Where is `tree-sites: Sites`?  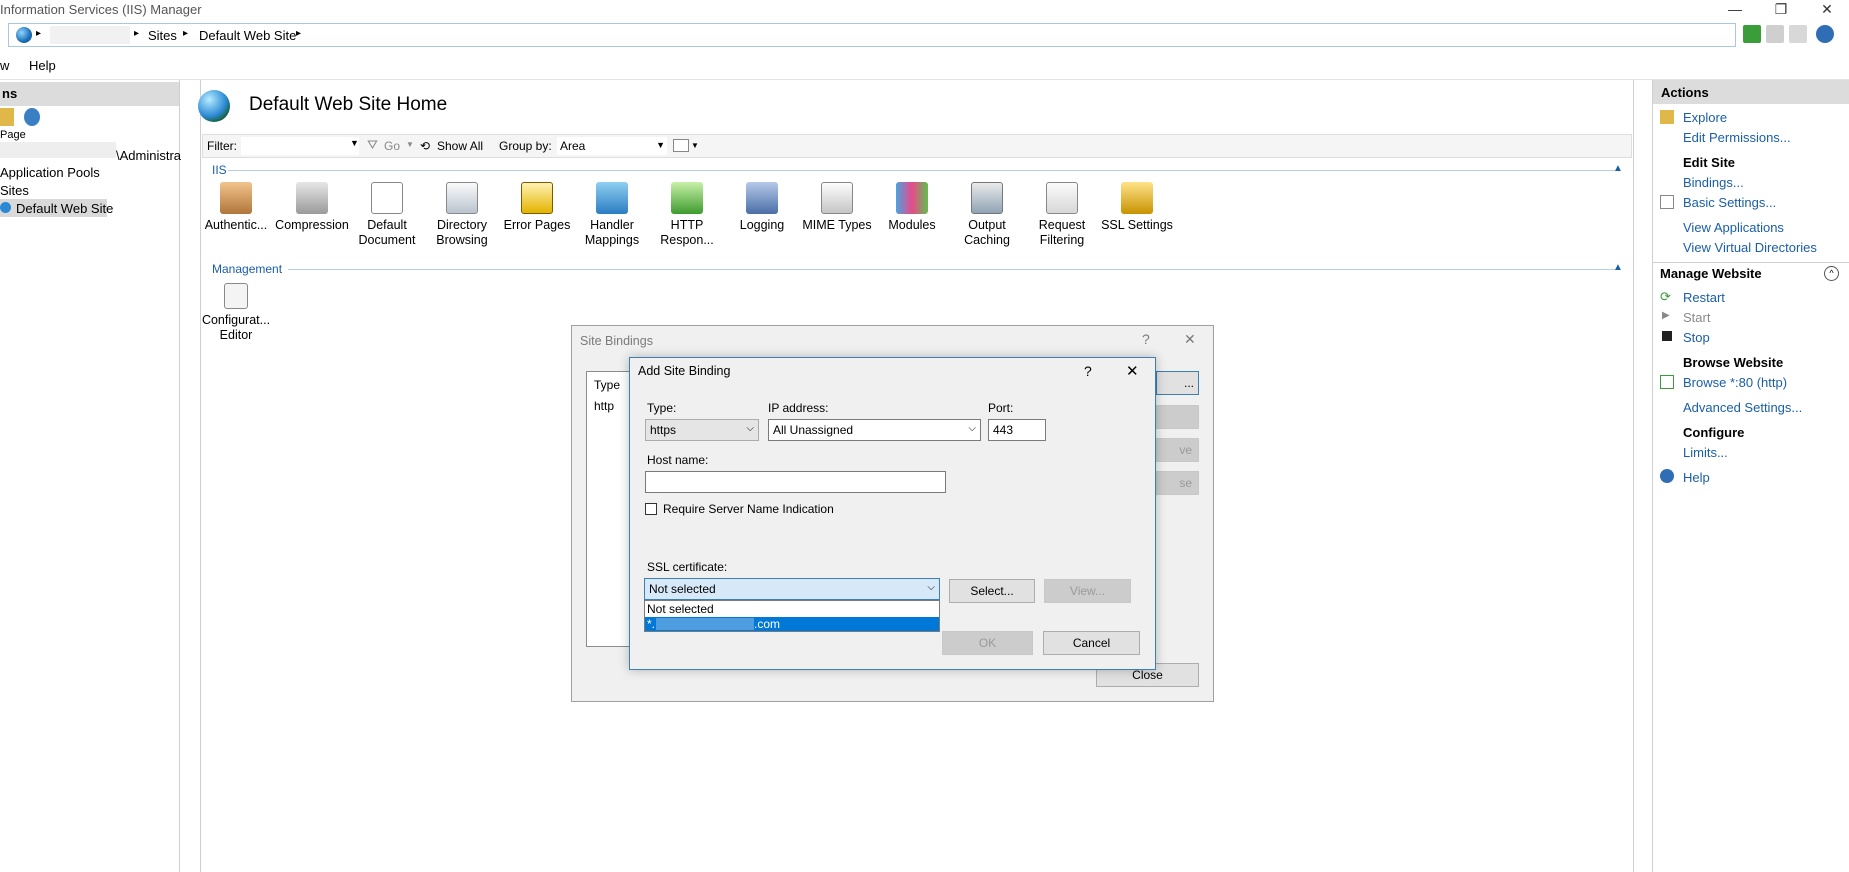
tree-sites: Sites is located at coordinates (14, 190).